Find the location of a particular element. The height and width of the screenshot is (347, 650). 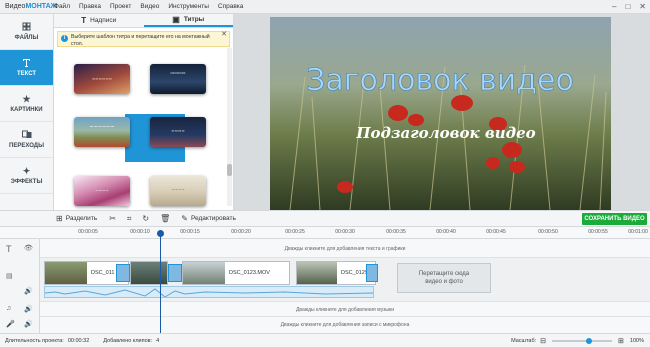

music-track: Дважды кликните для добавления музыки is located at coordinates (345, 309).